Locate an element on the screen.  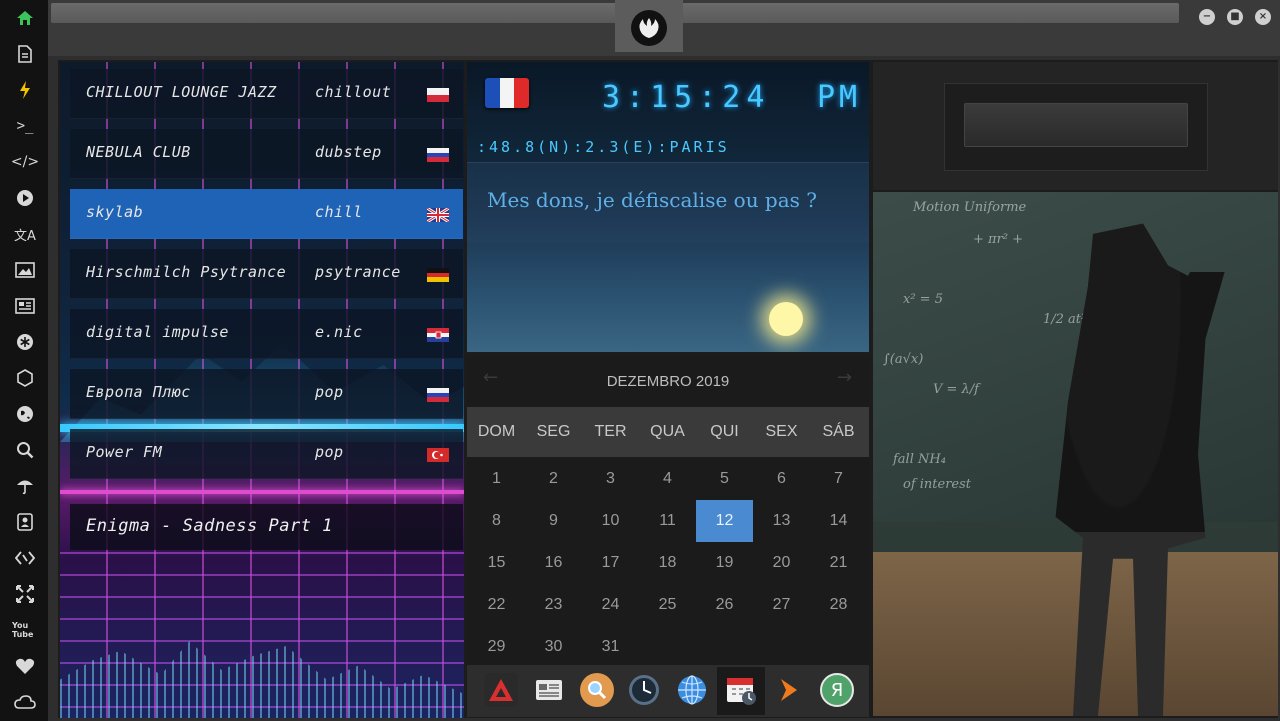
station-row: NEBULA CLUB dubstep is located at coordinates (266, 154).